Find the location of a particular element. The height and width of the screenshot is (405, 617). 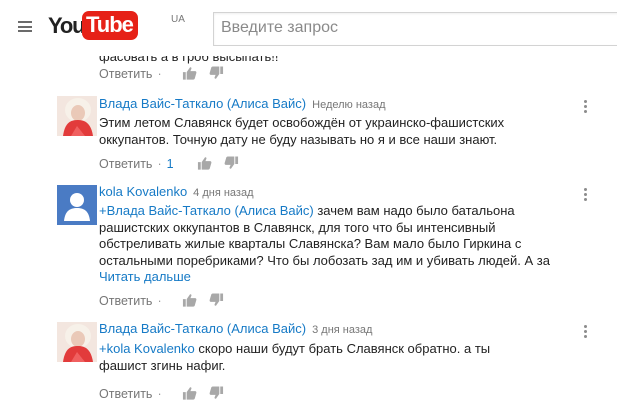

mention-link: +kola Kovalenko is located at coordinates (147, 348).